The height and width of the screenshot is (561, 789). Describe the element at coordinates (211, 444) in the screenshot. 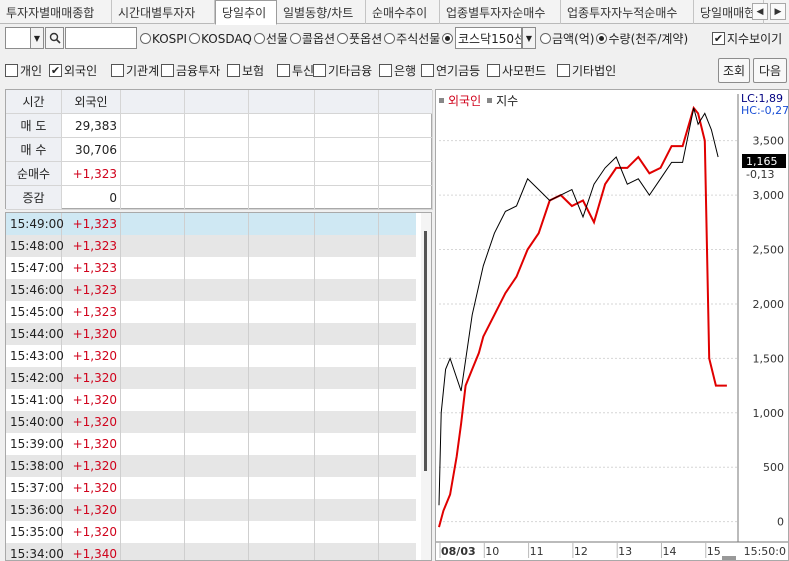

I see `table-row: 15:39:00 +1,320` at that location.